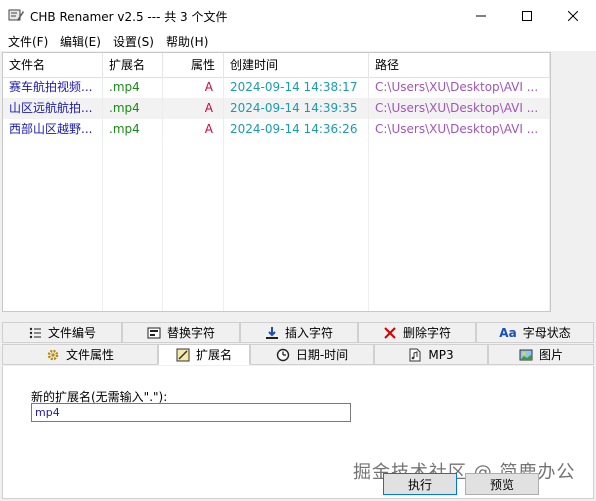 This screenshot has height=501, width=596. What do you see at coordinates (191, 412) in the screenshot?
I see `new-extension-input` at bounding box center [191, 412].